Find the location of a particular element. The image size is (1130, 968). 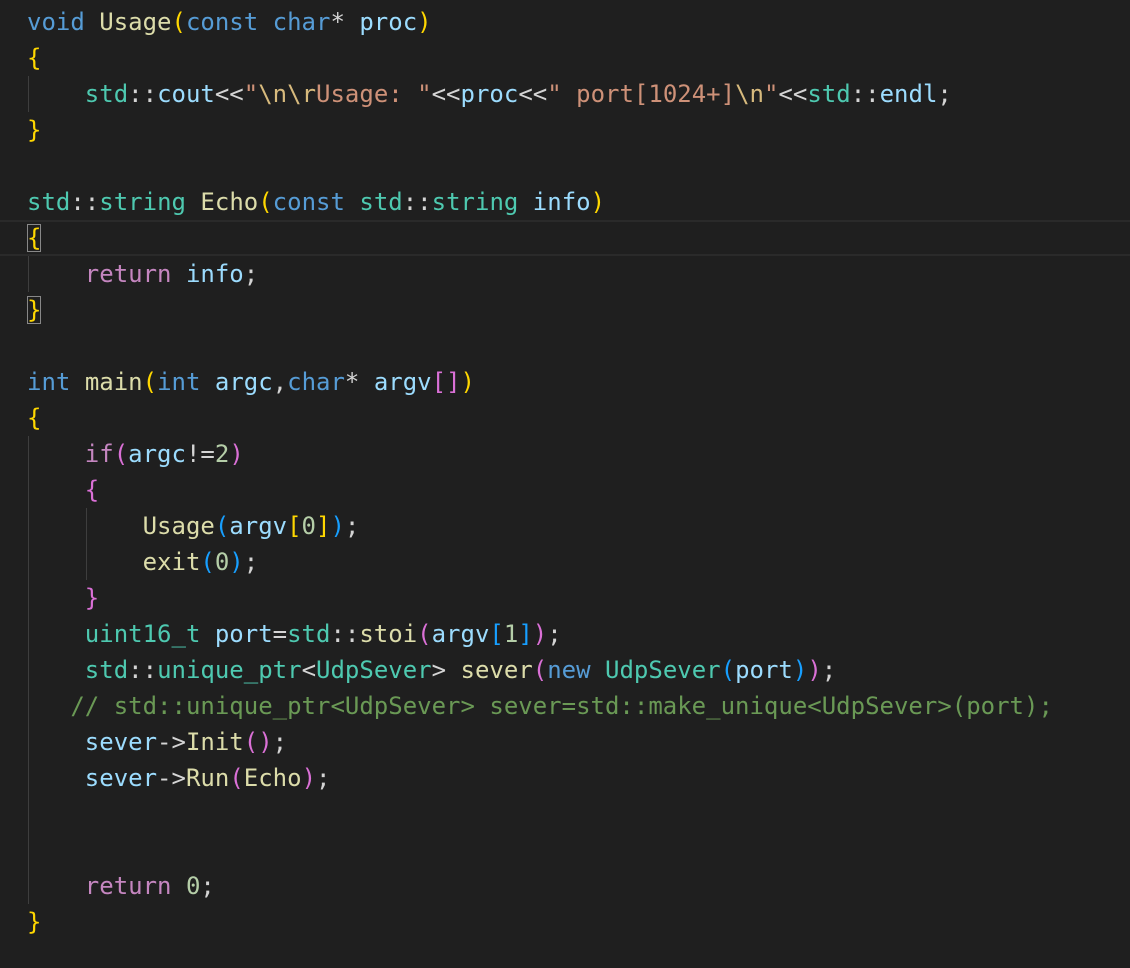

code-token: Echo is located at coordinates (272, 778).